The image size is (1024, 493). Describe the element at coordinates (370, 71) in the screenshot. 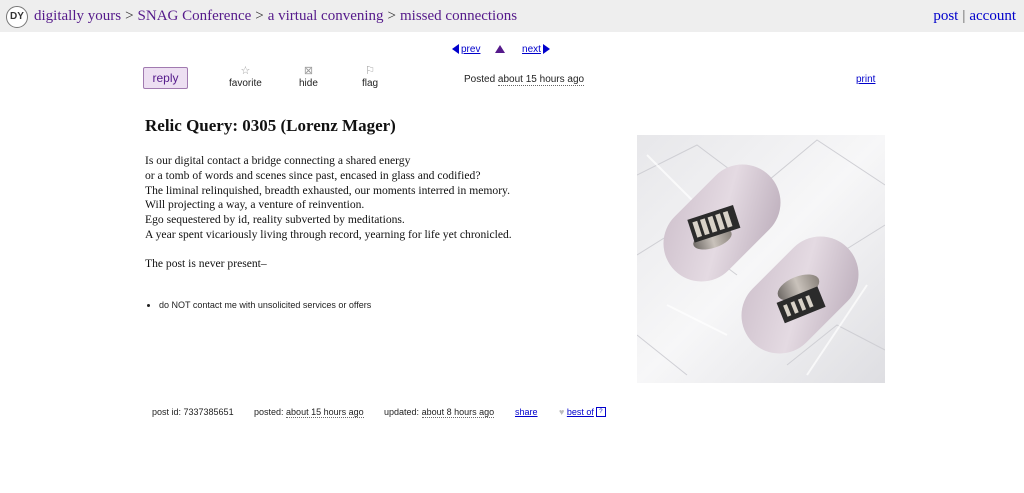

I see `flag-icon: ⚐` at that location.